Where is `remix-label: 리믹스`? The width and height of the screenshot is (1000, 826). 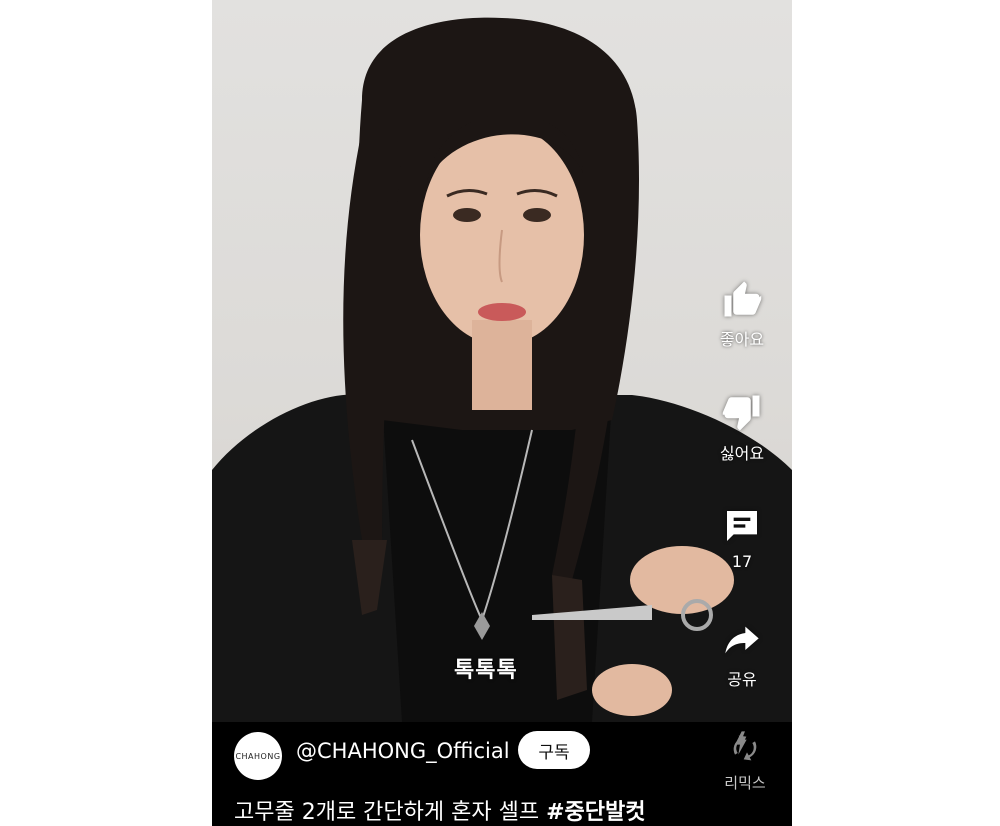
remix-label: 리믹스 is located at coordinates (745, 783).